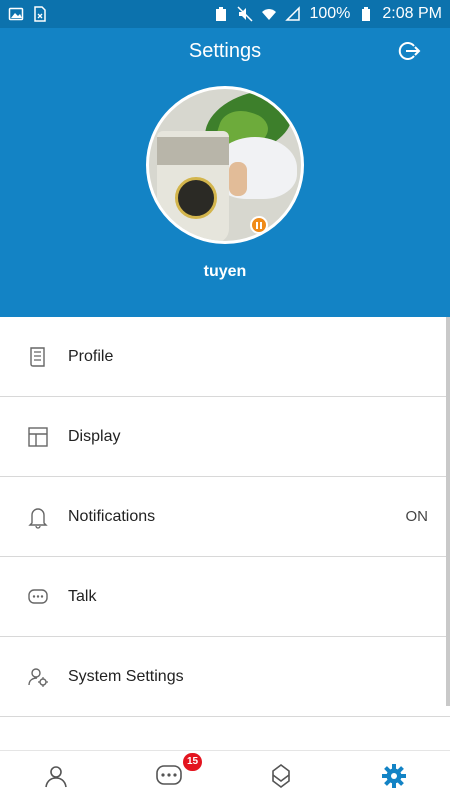 The image size is (450, 800). I want to click on person-icon, so click(56, 776).